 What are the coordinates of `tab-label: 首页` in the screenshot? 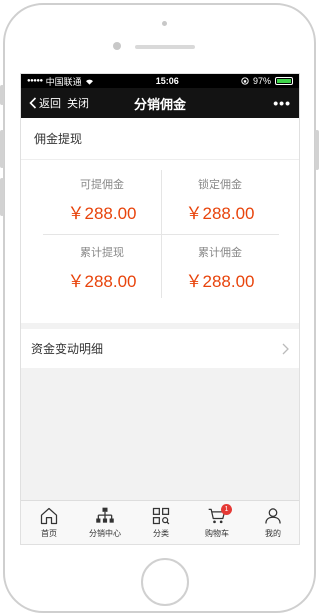 It's located at (49, 533).